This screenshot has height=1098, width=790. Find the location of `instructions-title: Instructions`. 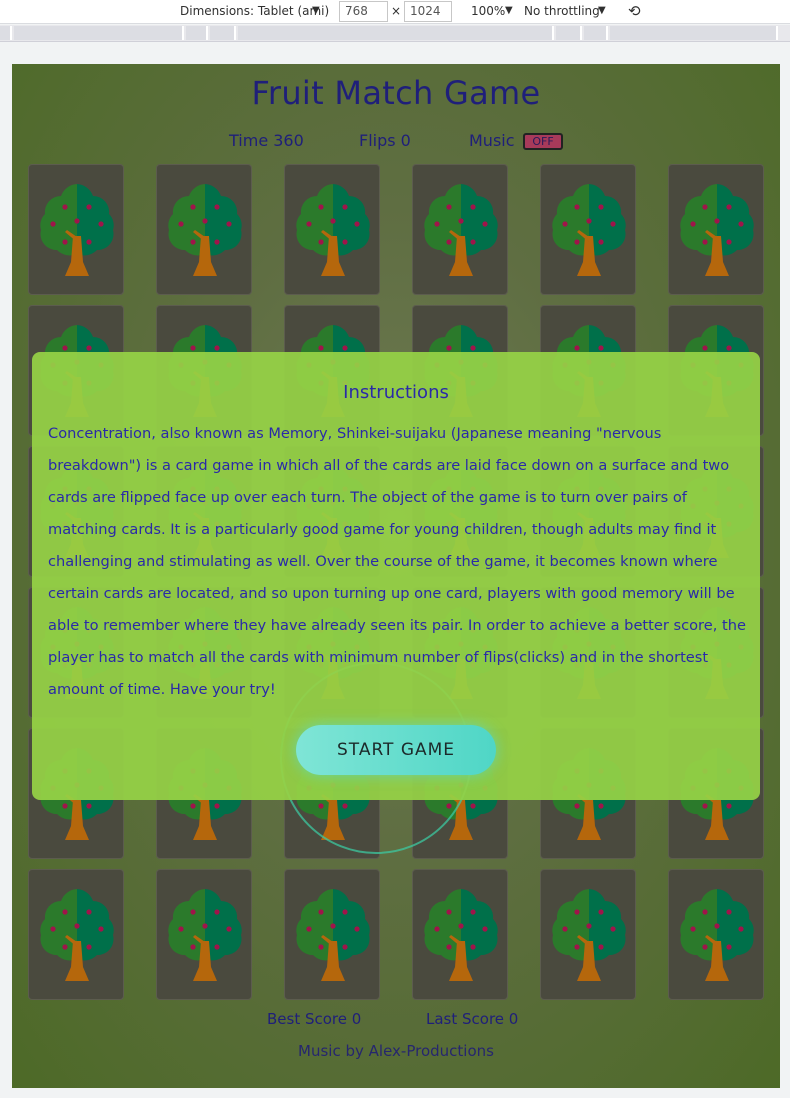

instructions-title: Instructions is located at coordinates (396, 392).